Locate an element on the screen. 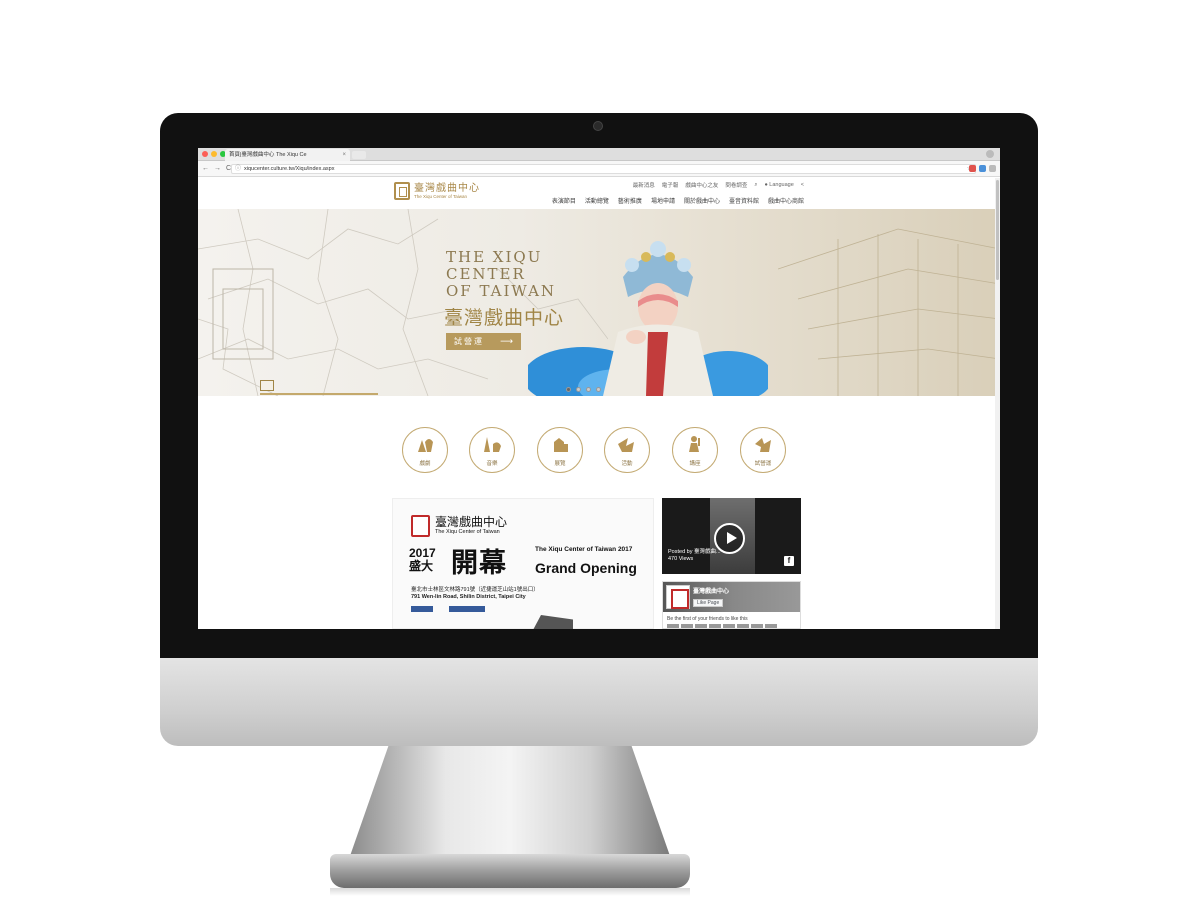 The width and height of the screenshot is (1200, 919). building-illustration is located at coordinates (889, 312).